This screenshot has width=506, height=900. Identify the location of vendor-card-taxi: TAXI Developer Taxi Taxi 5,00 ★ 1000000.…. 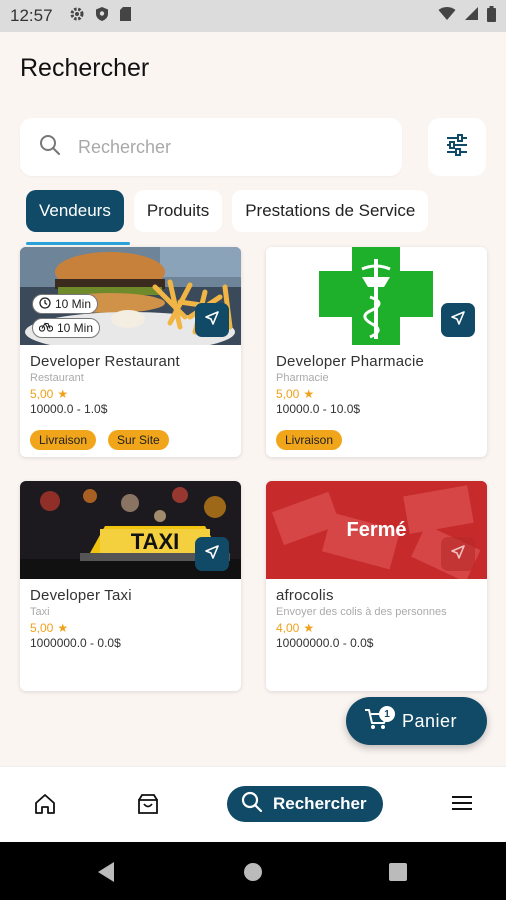
(130, 586).